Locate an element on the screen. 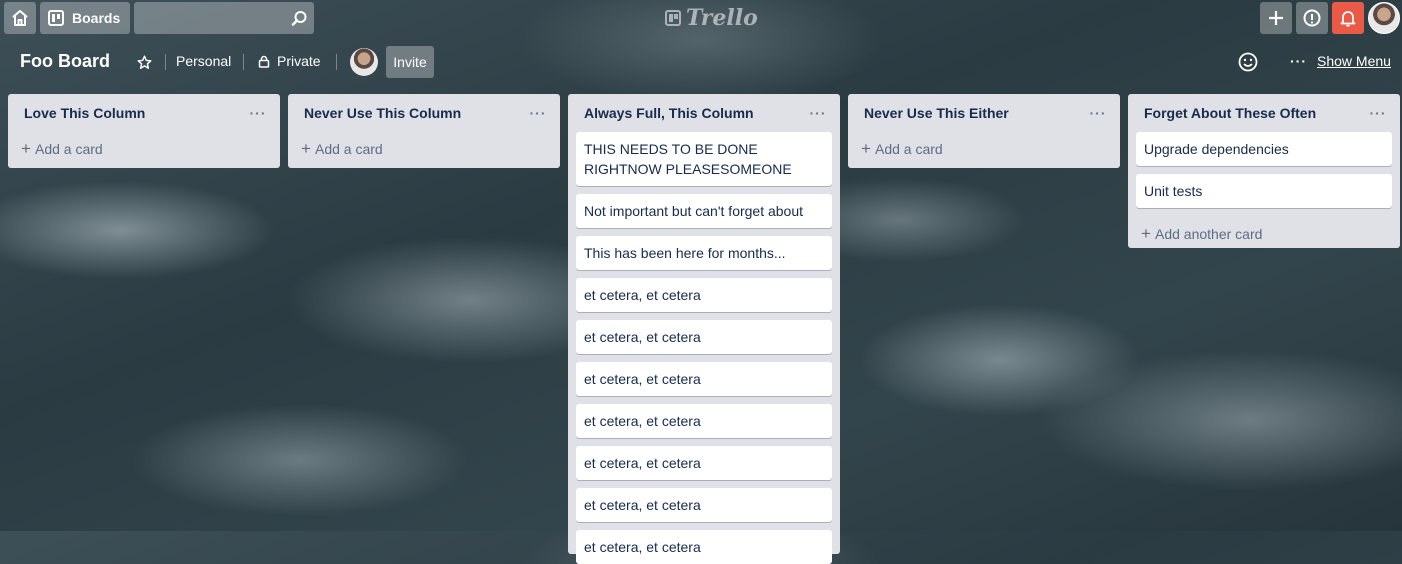 This screenshot has height=564, width=1402. card: Unit tests is located at coordinates (1264, 191).